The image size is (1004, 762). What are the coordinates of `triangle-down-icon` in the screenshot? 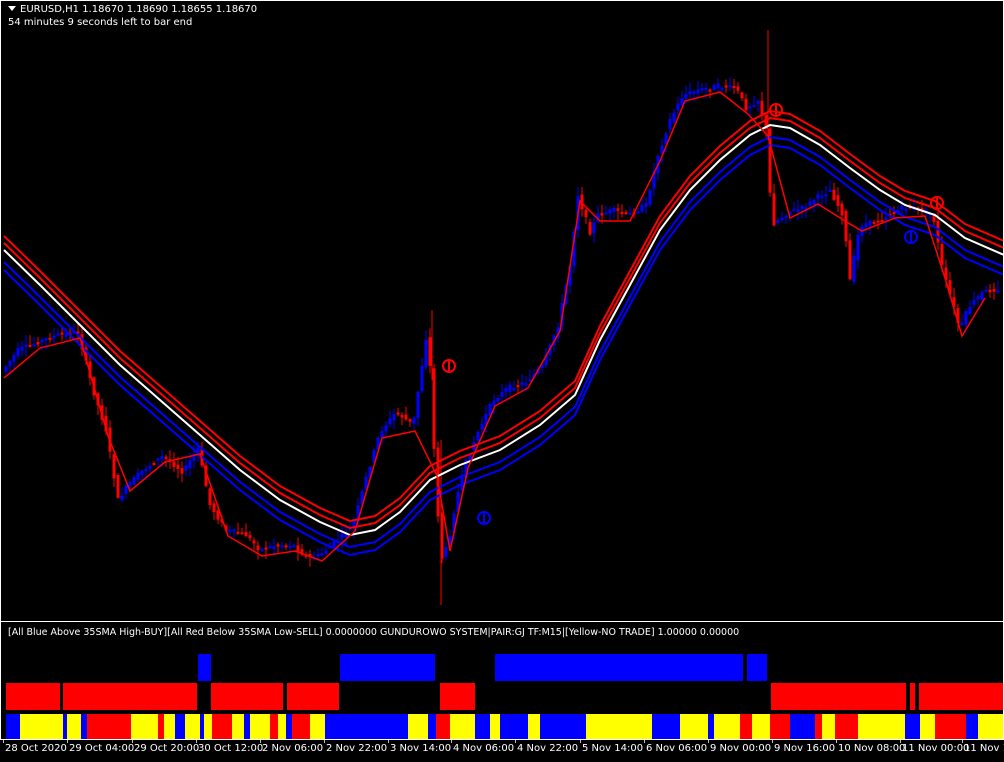 It's located at (12, 8).